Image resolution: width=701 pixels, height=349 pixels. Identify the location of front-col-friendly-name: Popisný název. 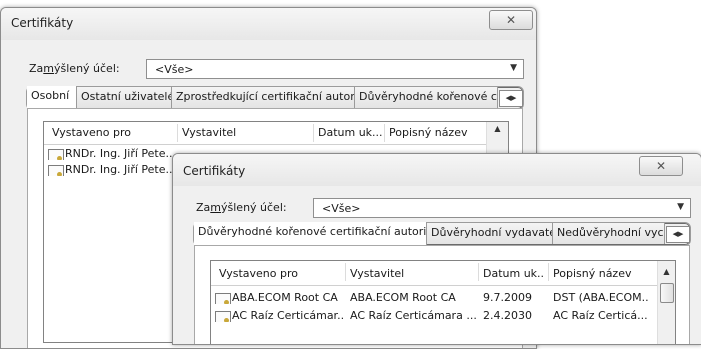
(601, 273).